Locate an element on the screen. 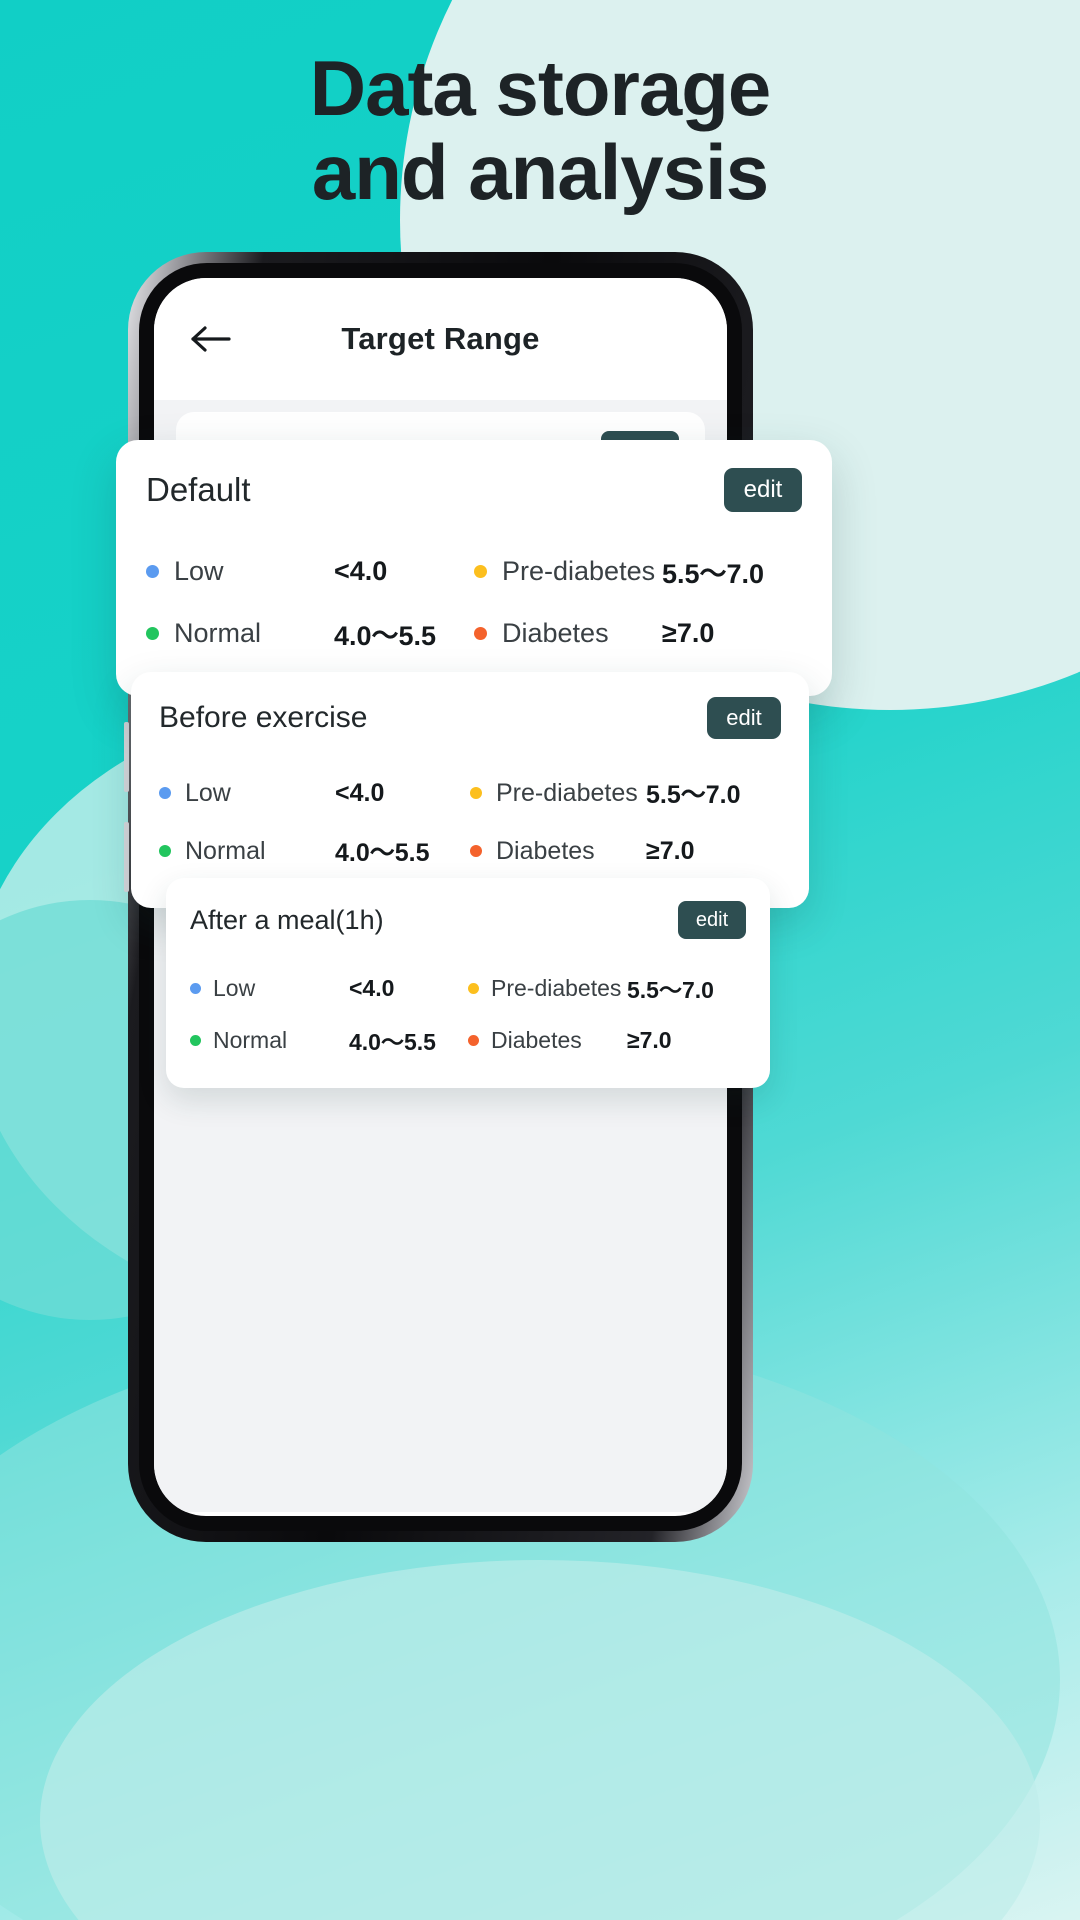 This screenshot has width=1080, height=1920. arrow-left-icon is located at coordinates (211, 339).